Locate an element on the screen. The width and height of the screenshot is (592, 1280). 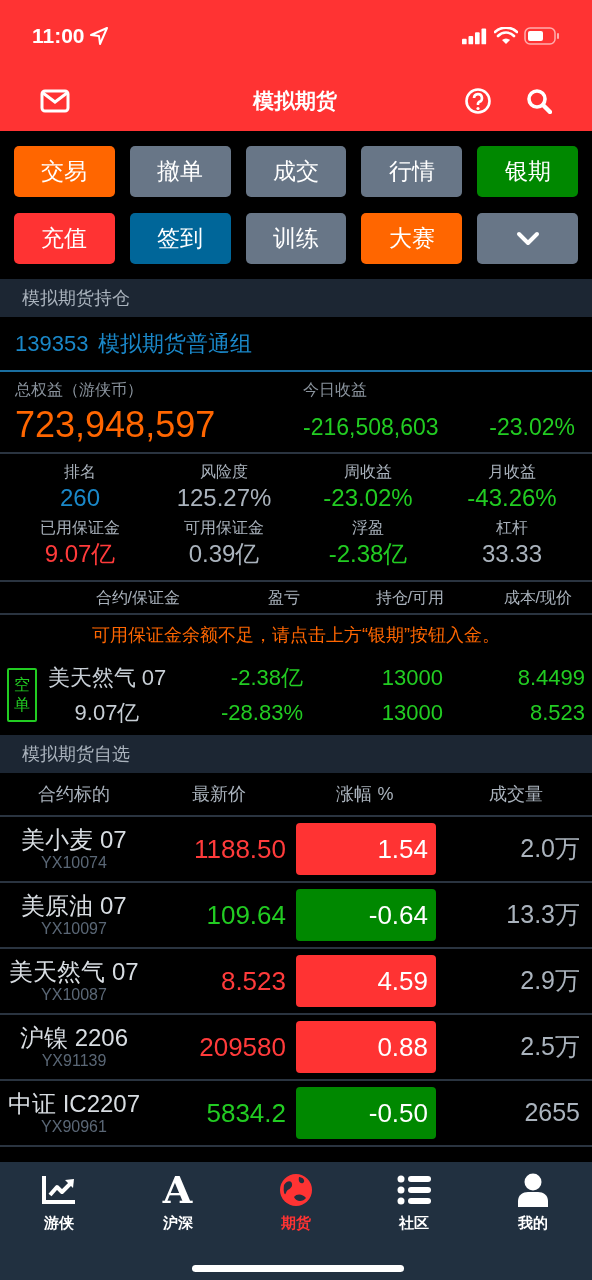
contract-name: 中证 IC2207 is located at coordinates (74, 1104).